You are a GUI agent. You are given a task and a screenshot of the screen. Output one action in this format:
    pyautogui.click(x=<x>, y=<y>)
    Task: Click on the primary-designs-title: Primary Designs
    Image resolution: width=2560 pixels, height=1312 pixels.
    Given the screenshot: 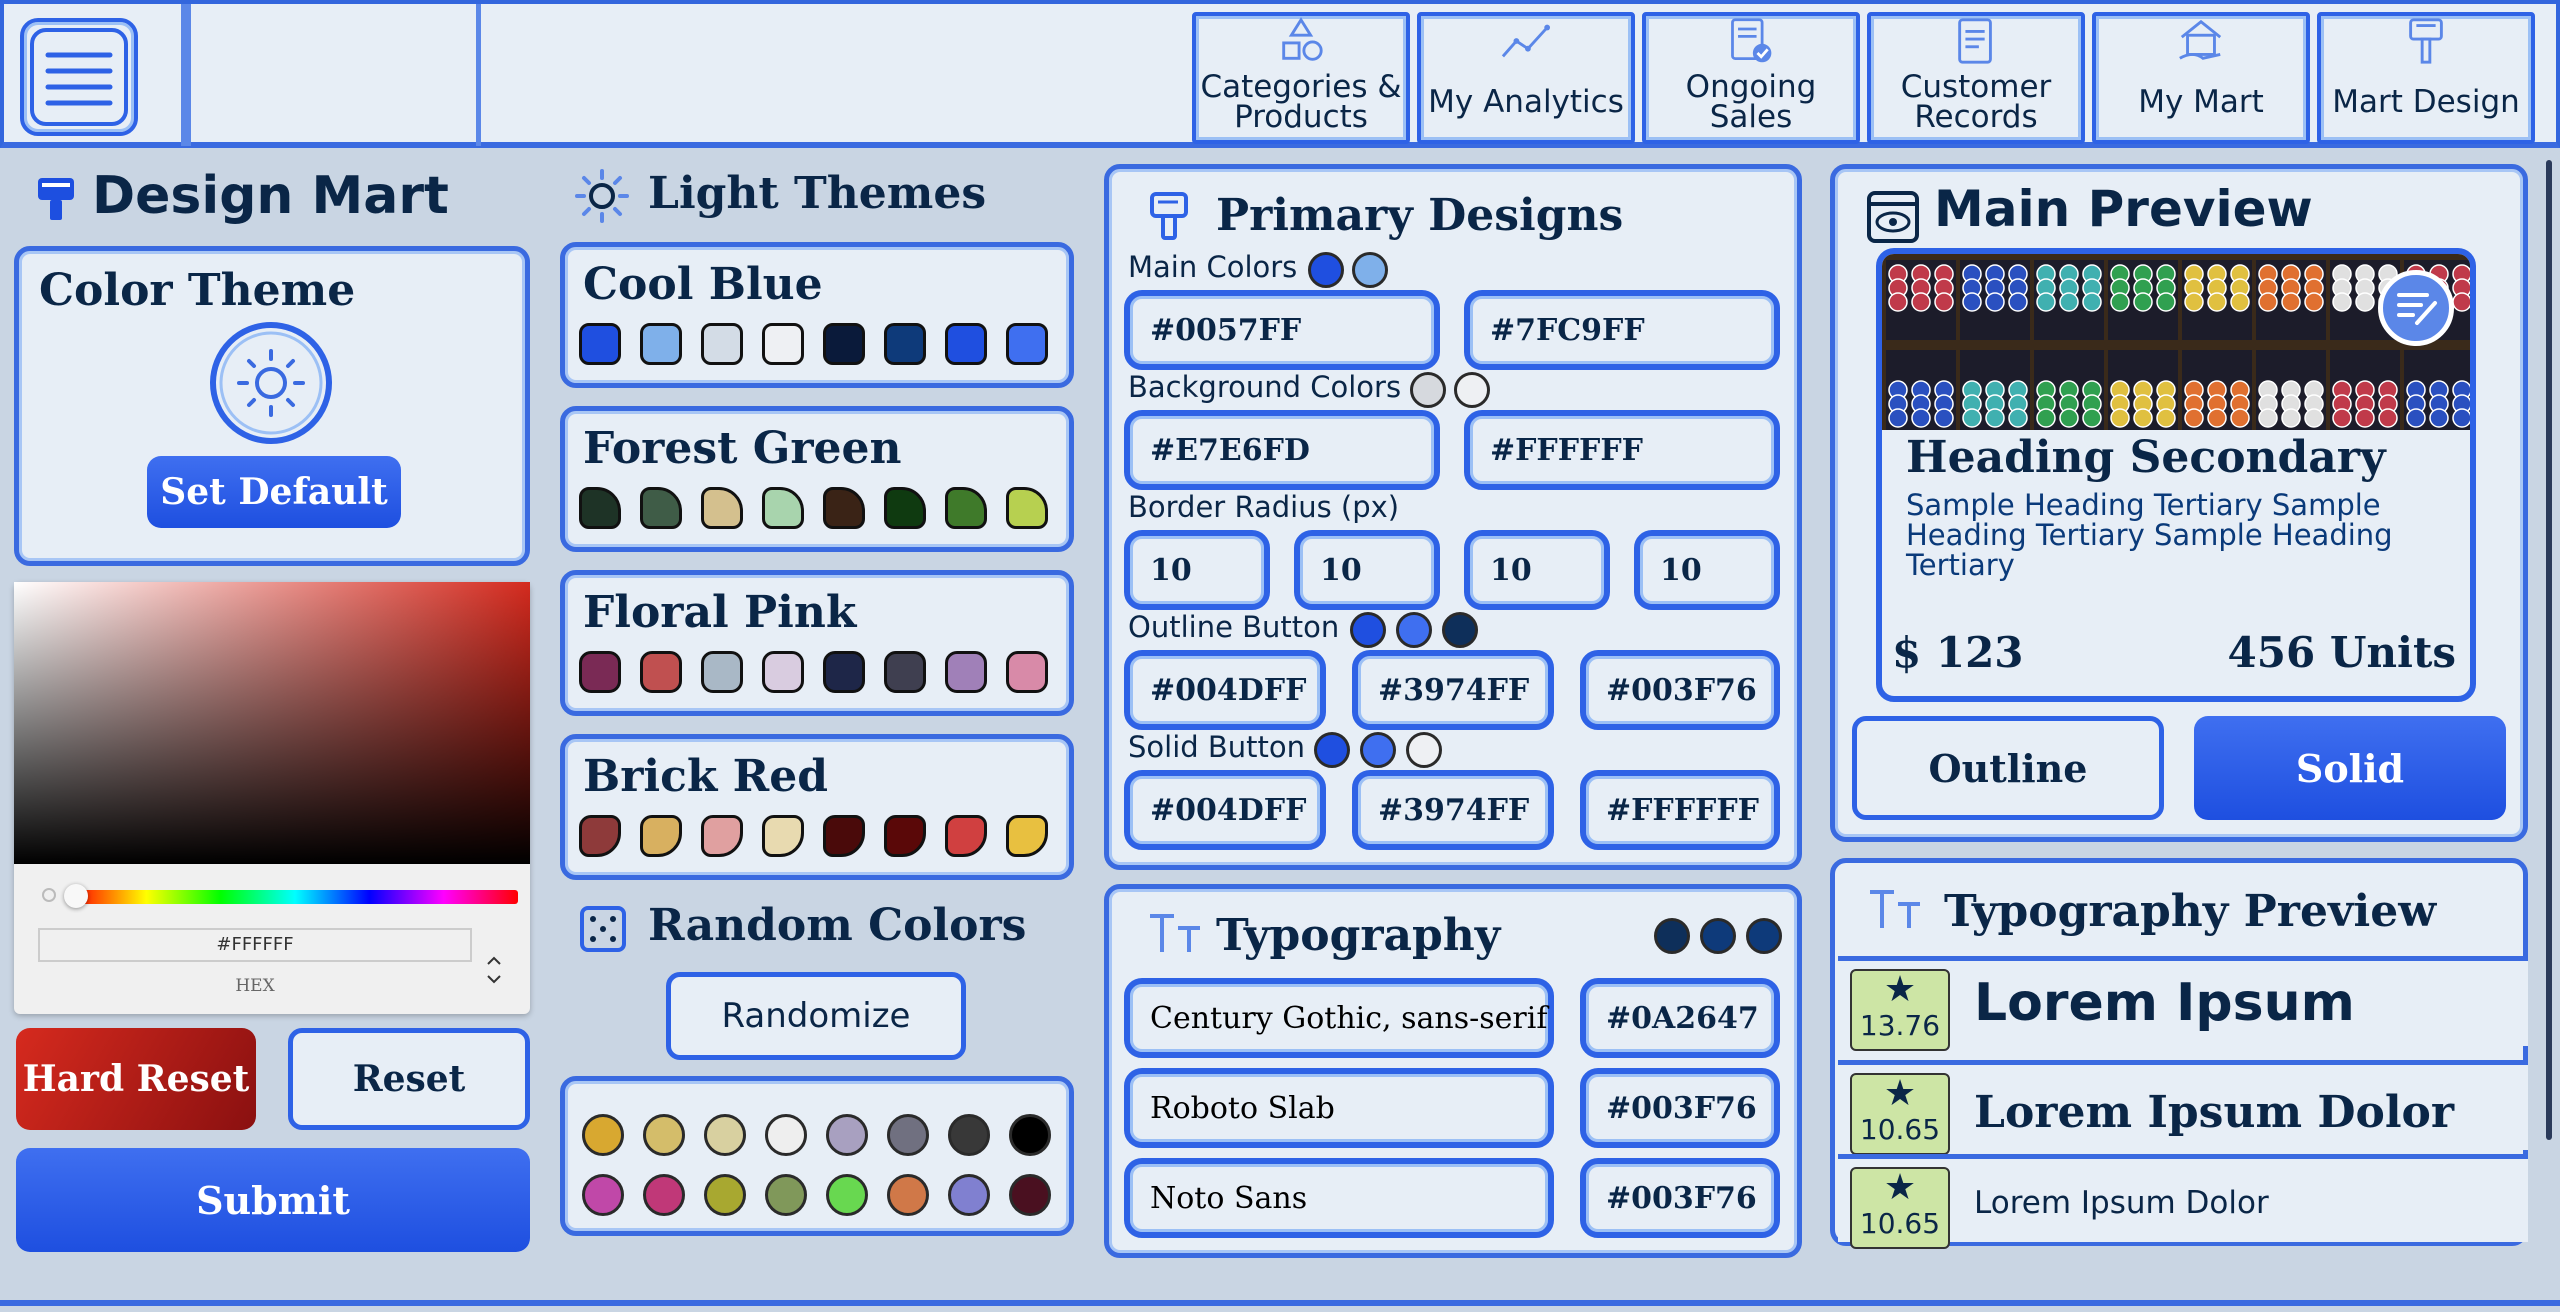 What is the action you would take?
    pyautogui.click(x=1420, y=215)
    